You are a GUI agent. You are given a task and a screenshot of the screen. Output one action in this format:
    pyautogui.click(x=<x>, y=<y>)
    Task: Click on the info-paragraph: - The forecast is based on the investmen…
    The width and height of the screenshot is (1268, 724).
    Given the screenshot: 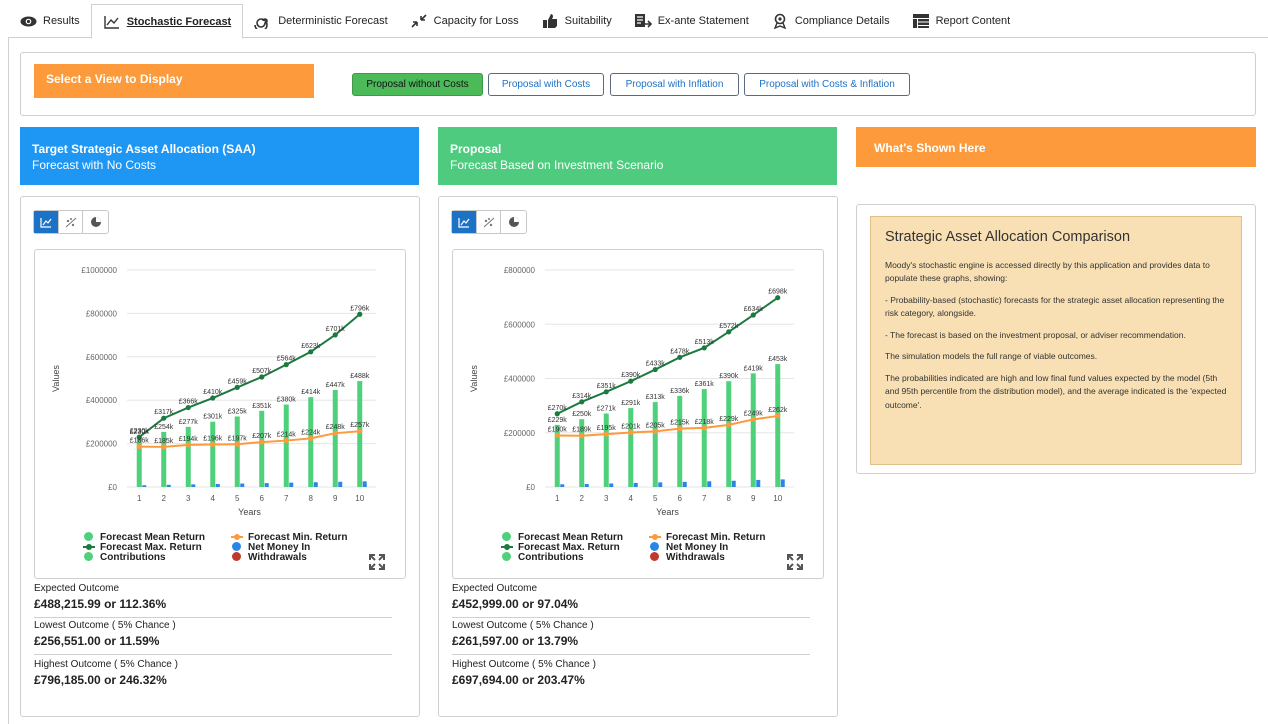 What is the action you would take?
    pyautogui.click(x=1035, y=334)
    